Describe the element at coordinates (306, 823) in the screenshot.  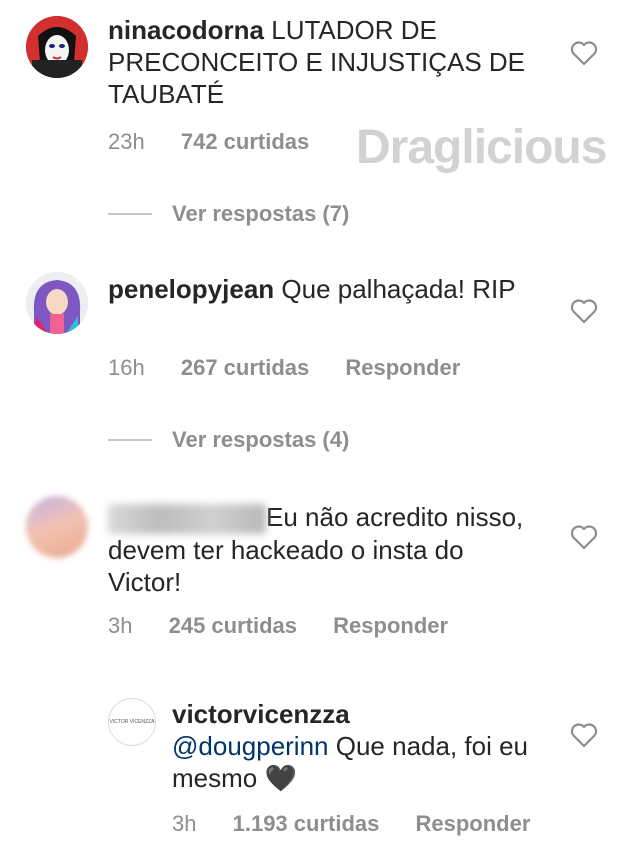
I see `likes-count: 1.193 curtidas` at that location.